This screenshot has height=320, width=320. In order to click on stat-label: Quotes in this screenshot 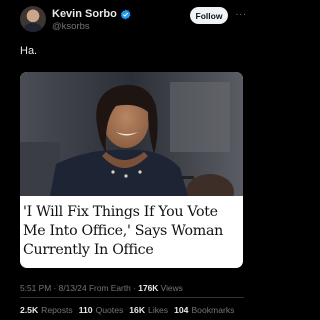, I will do `click(109, 310)`.